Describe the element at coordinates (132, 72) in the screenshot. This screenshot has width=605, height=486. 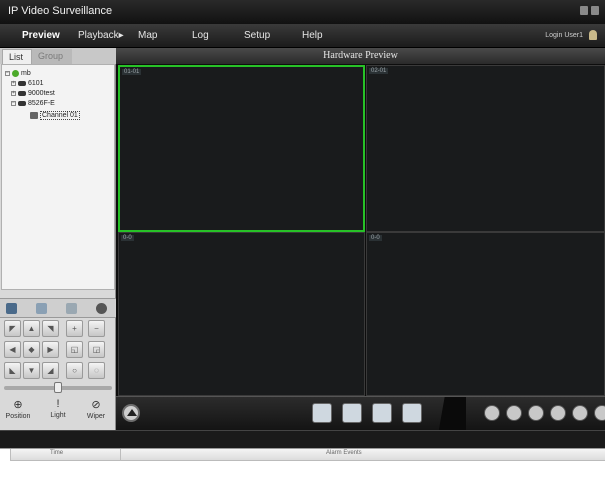
I see `cell-label: 01-01` at that location.